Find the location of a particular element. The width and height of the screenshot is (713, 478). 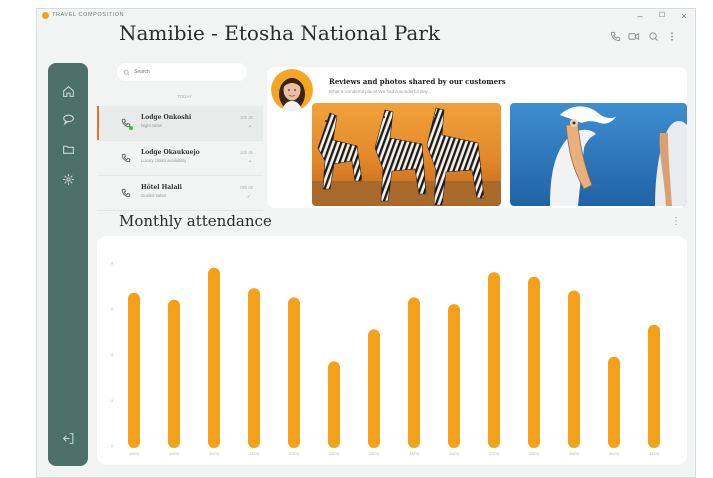

chat-icon is located at coordinates (68, 119).